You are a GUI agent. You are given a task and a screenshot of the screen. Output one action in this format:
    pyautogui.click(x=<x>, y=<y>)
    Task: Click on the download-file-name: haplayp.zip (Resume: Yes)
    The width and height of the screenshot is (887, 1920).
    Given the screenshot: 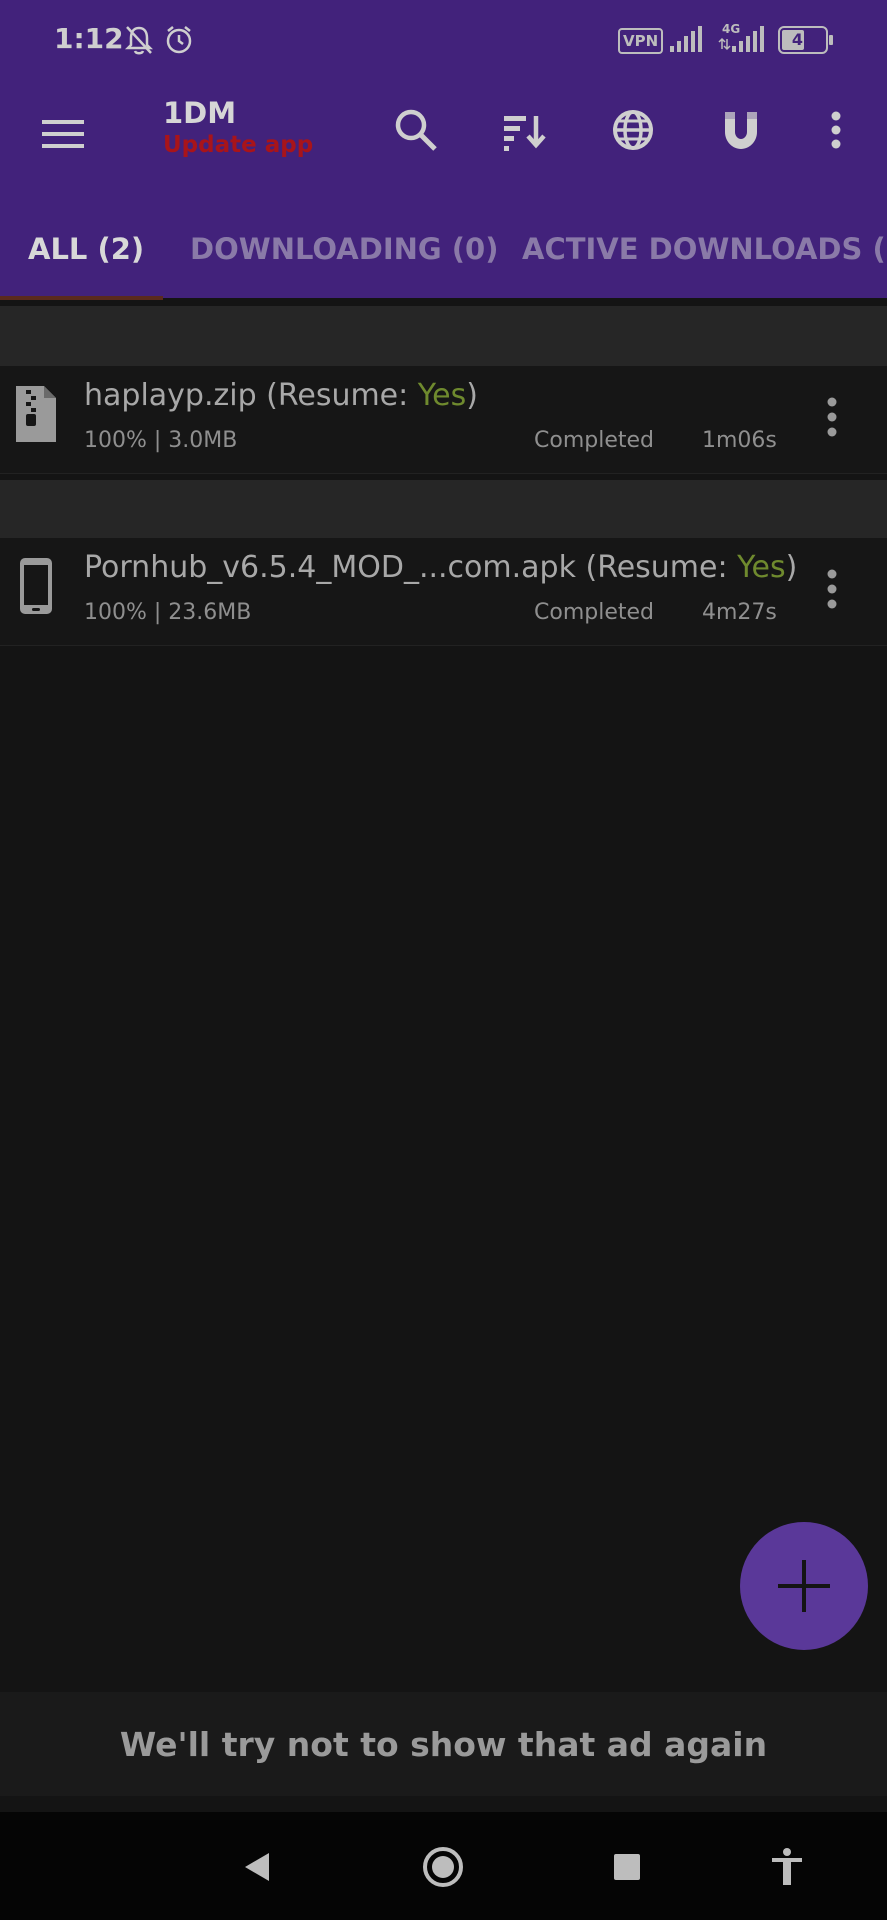 What is the action you would take?
    pyautogui.click(x=281, y=395)
    